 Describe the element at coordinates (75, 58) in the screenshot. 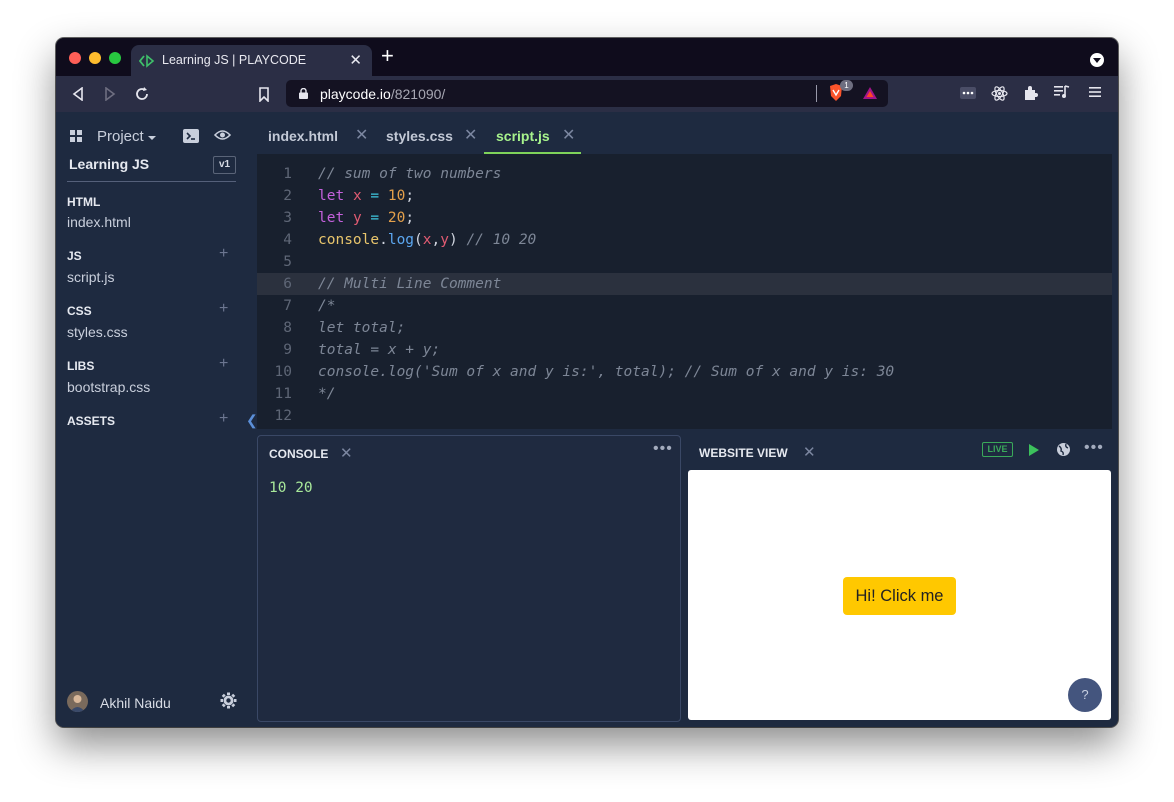

I see `close-window-button` at that location.